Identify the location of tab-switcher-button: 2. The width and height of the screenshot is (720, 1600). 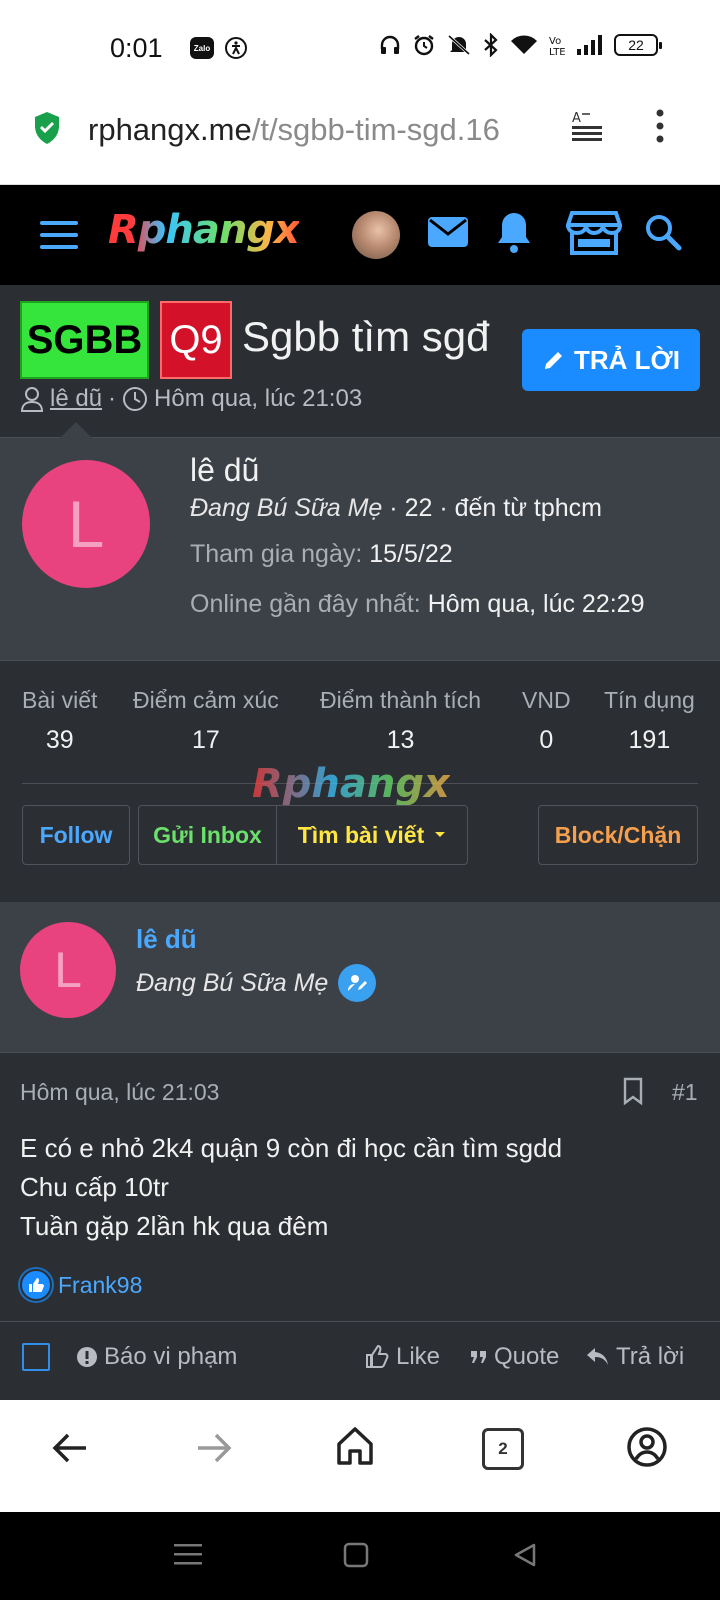
(503, 1449).